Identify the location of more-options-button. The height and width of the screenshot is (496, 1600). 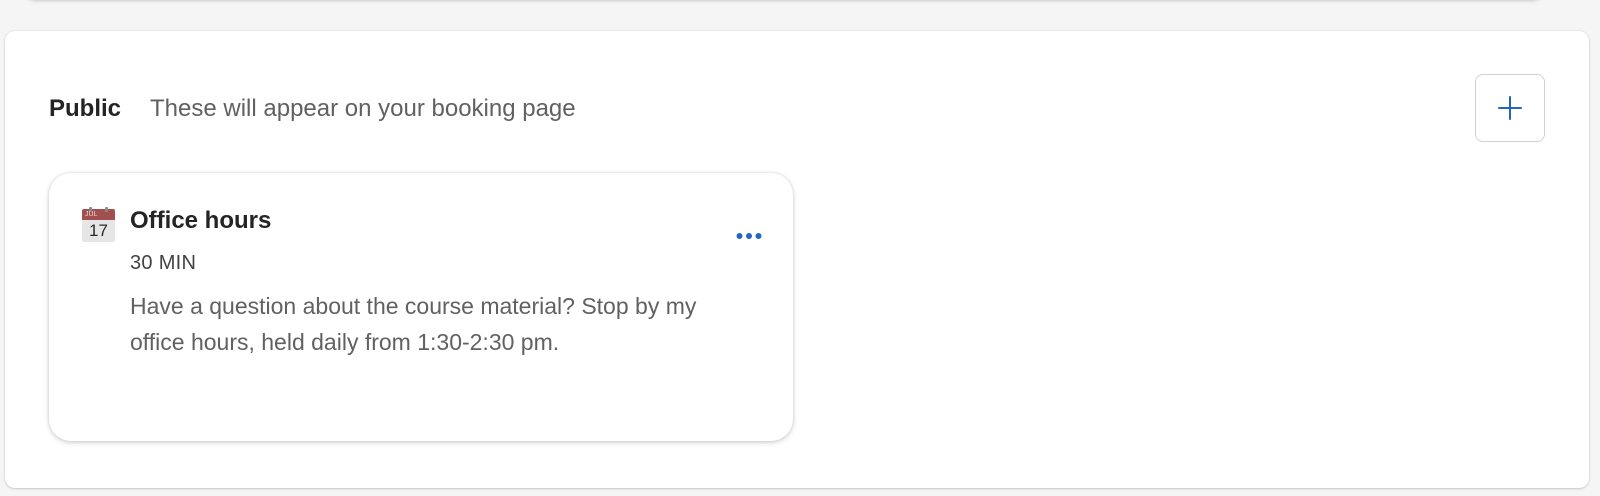
(749, 236).